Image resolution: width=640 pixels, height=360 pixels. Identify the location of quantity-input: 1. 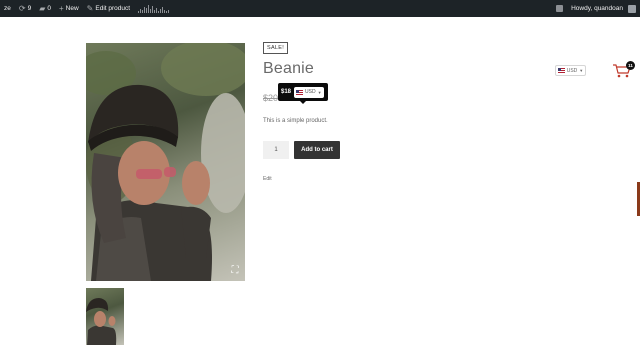
(276, 150).